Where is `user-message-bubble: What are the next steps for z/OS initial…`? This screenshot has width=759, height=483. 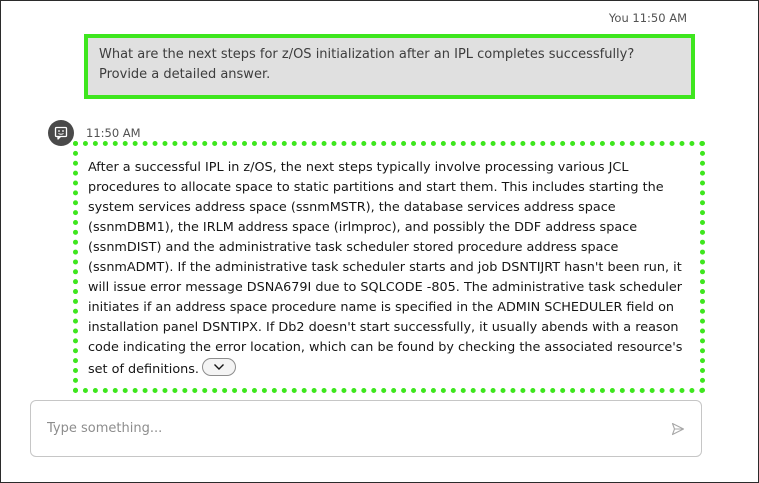 user-message-bubble: What are the next steps for z/OS initial… is located at coordinates (389, 66).